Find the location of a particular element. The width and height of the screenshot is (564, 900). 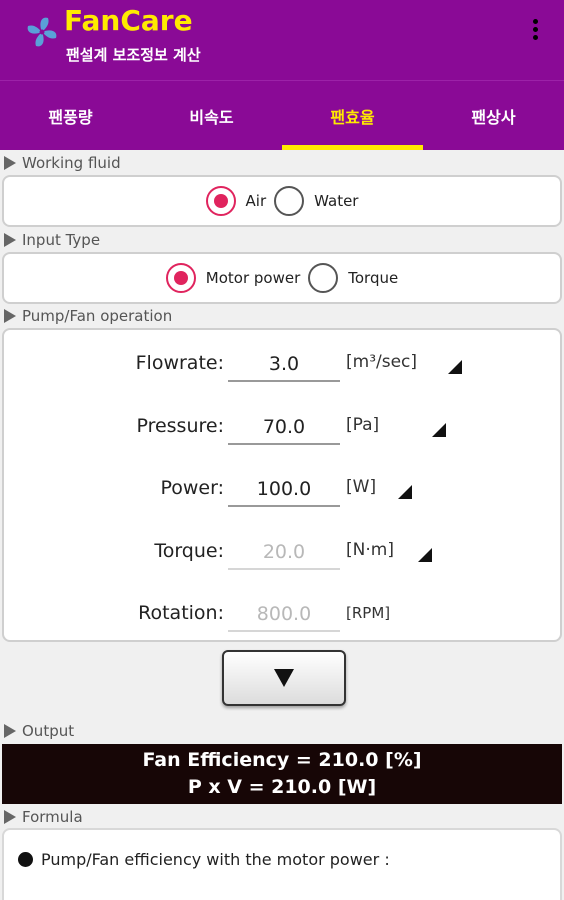

more-options-icon is located at coordinates (535, 32).